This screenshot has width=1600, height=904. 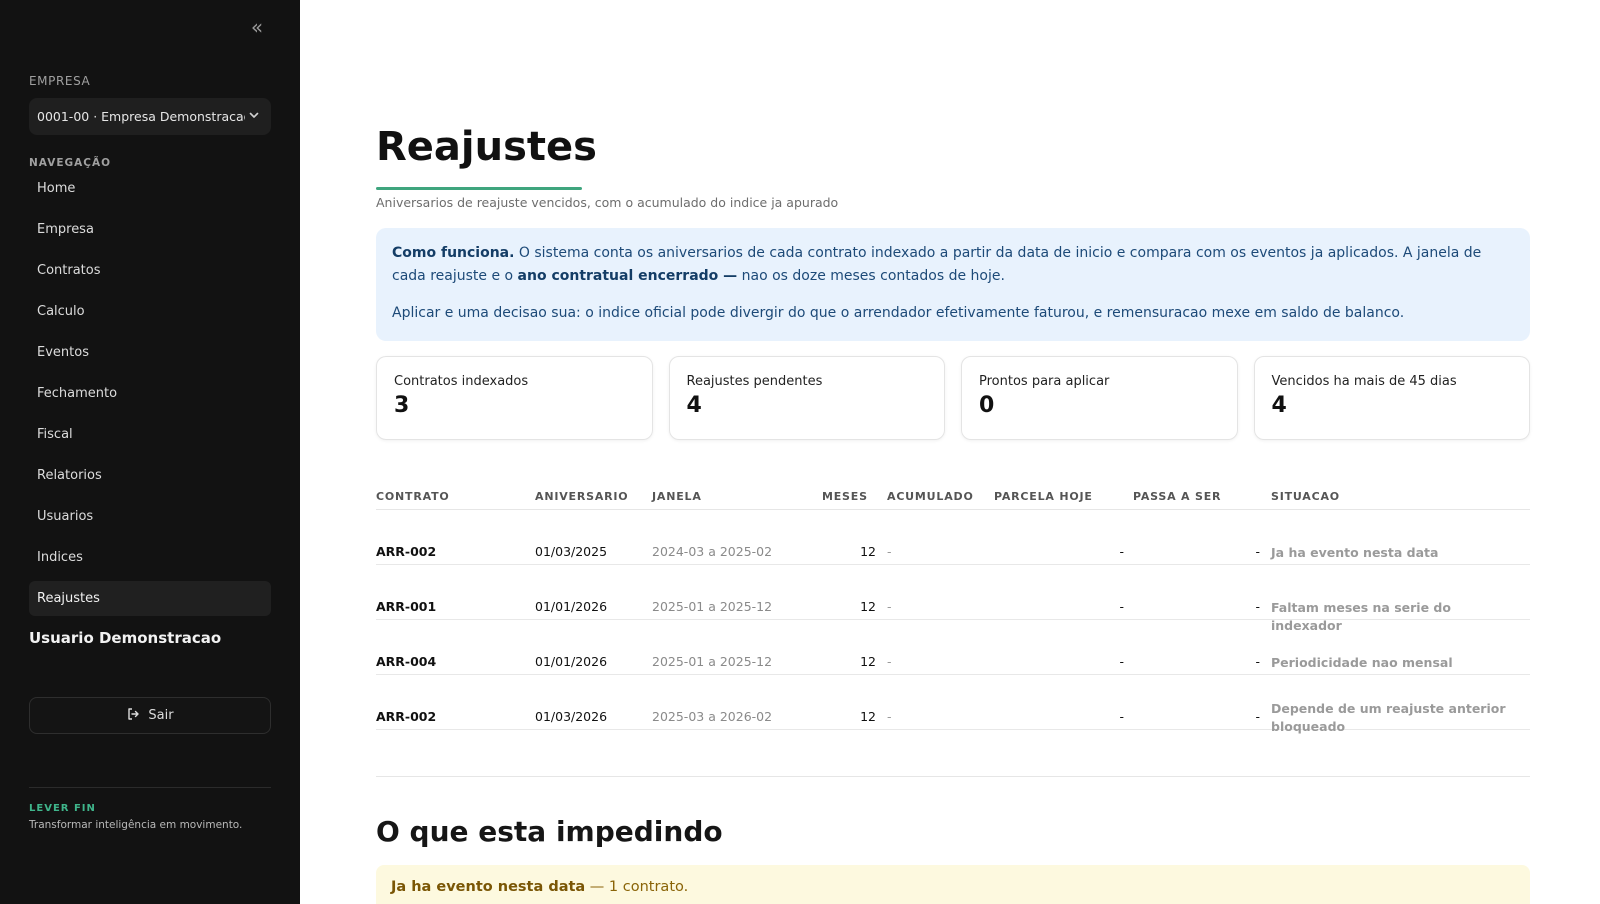 I want to click on sidebar-item-reajustes: Reajustes, so click(x=150, y=598).